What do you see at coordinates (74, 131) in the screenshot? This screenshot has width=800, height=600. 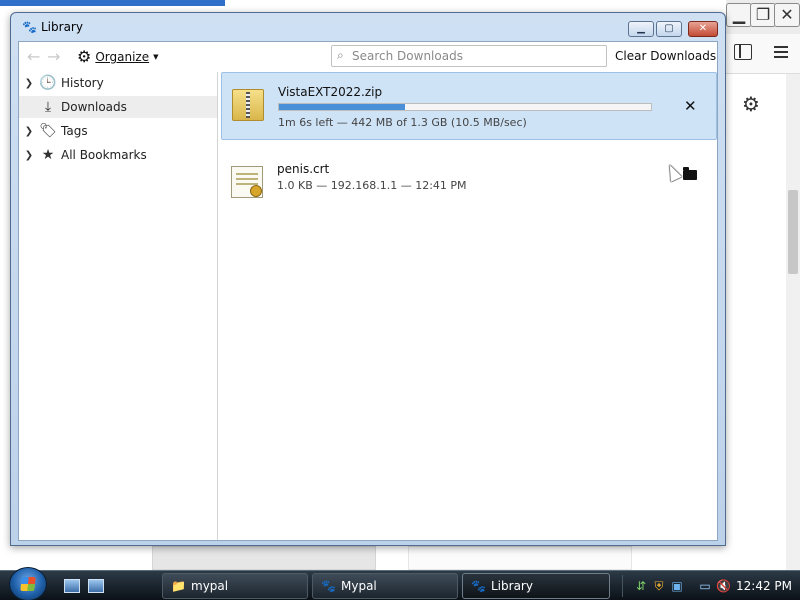 I see `sidebar-item-label: Tags` at bounding box center [74, 131].